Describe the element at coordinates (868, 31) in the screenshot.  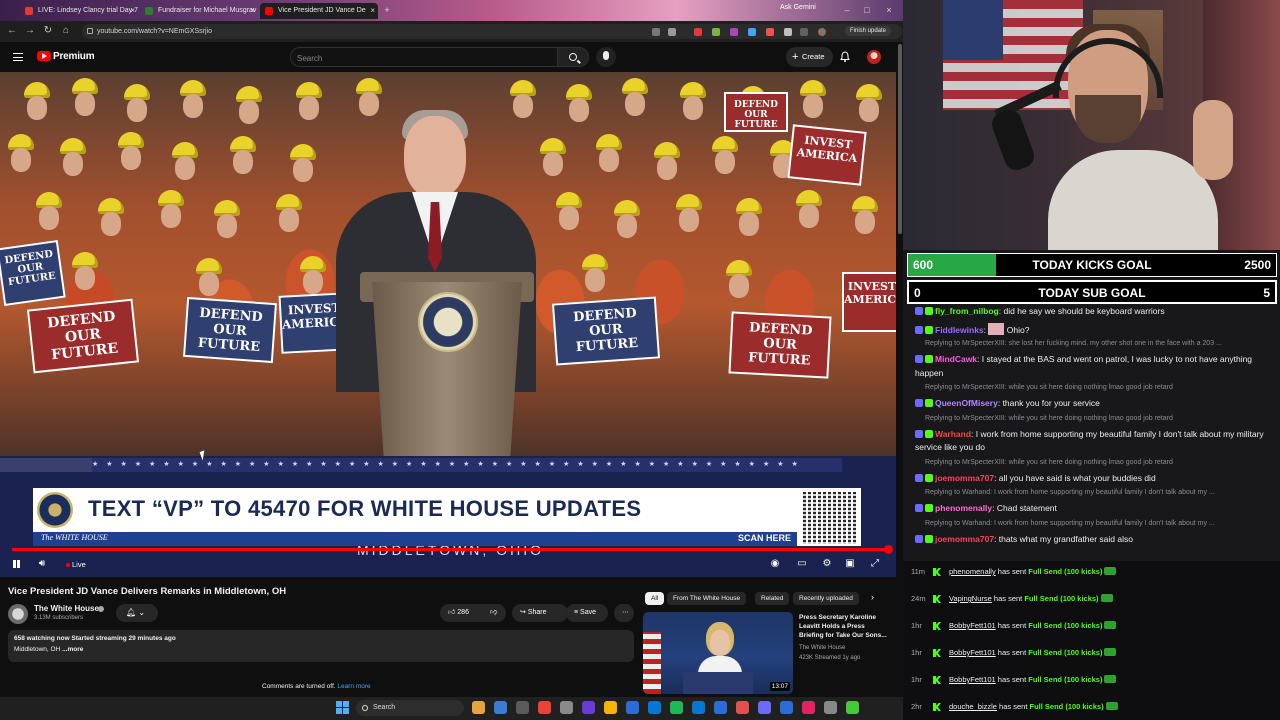
I see `finish-update-button: Finish update` at that location.